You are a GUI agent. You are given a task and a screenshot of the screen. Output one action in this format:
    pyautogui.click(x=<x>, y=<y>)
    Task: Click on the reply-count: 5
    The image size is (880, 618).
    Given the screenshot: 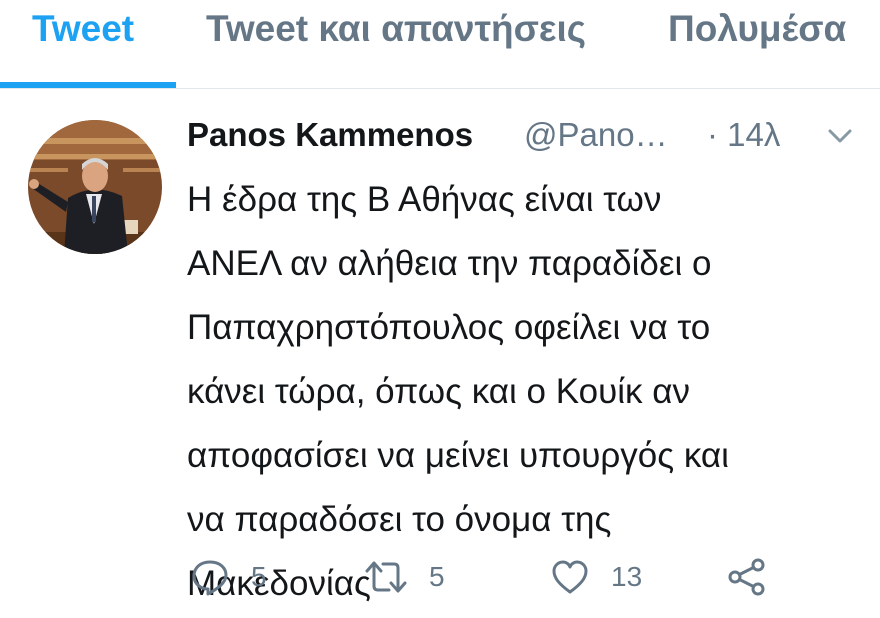 What is the action you would take?
    pyautogui.click(x=259, y=576)
    